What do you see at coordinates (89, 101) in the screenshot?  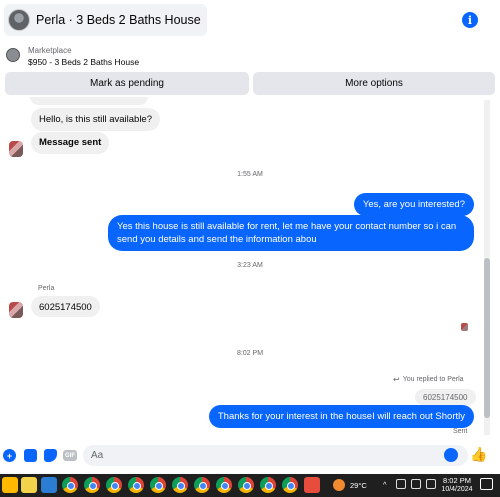 I see `message-bubble-partial` at bounding box center [89, 101].